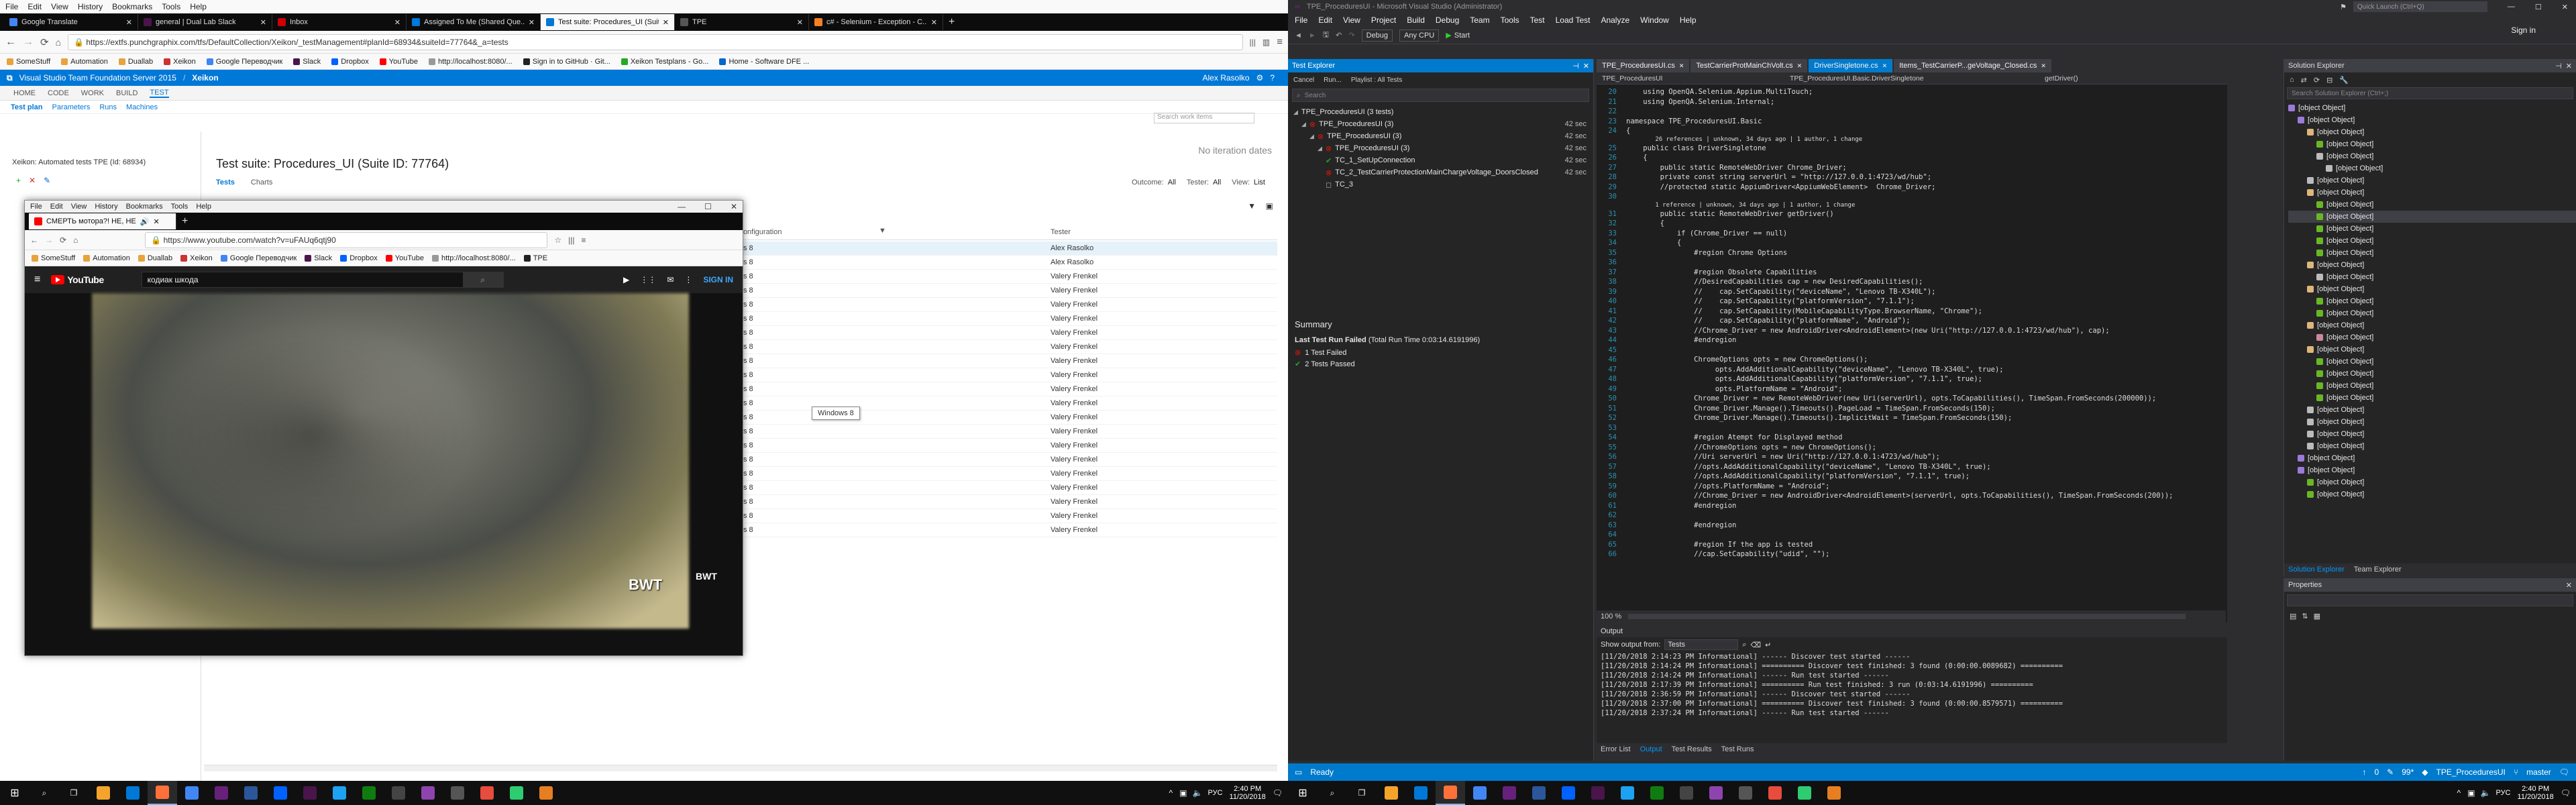 The width and height of the screenshot is (2576, 805). I want to click on hub-nav-item: TEST, so click(159, 93).